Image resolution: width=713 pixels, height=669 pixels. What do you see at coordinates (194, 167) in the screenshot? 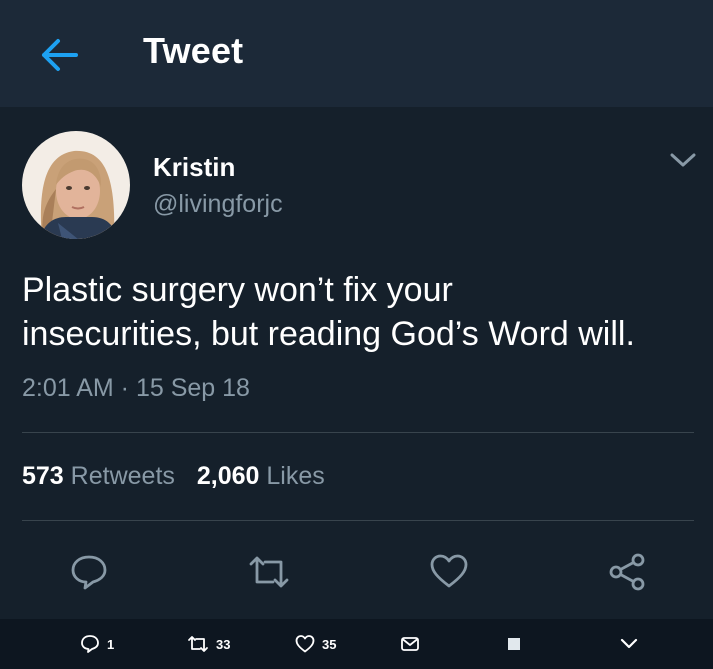
I see `author-name: Kristin` at bounding box center [194, 167].